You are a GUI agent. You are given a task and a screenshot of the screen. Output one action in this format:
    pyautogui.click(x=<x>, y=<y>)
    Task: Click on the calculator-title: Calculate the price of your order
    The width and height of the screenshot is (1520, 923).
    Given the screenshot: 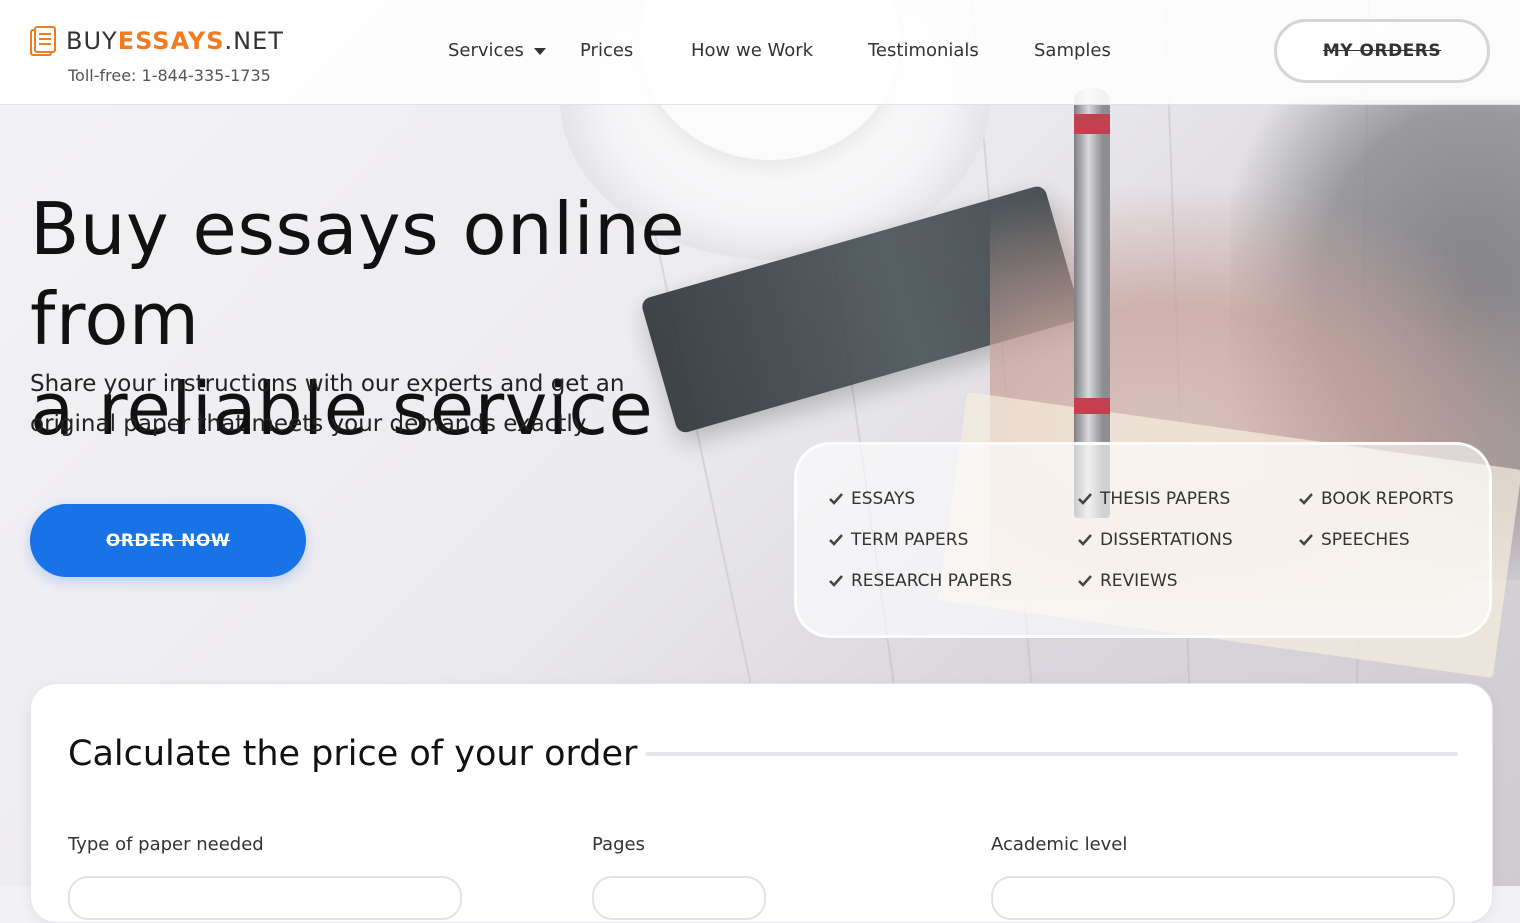 What is the action you would take?
    pyautogui.click(x=353, y=754)
    